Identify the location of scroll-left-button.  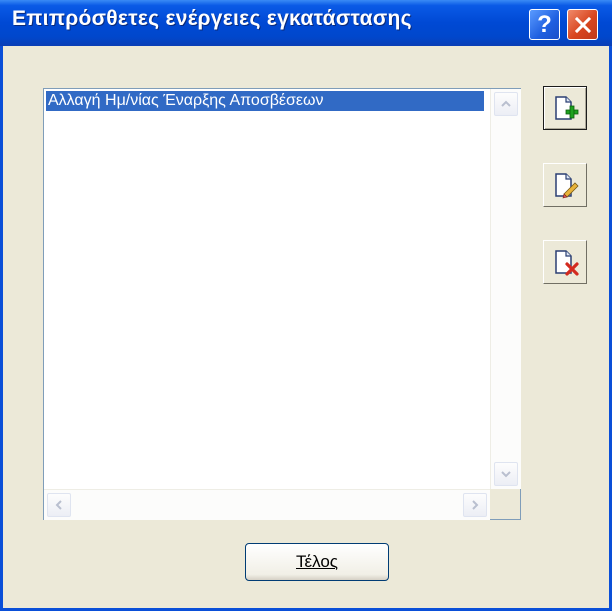
(59, 505).